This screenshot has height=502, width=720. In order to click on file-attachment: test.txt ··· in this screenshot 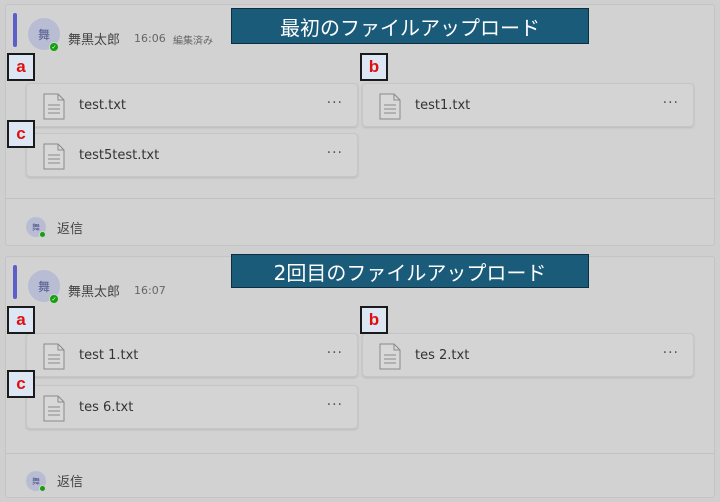, I will do `click(192, 105)`.